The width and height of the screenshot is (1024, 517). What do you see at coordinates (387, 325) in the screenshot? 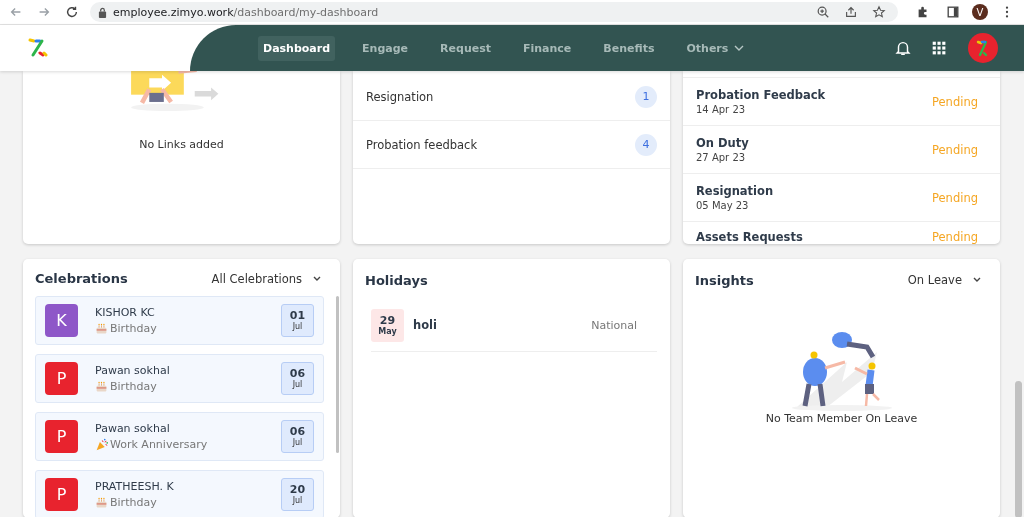
I see `holiday-date-badge: 29 May` at bounding box center [387, 325].